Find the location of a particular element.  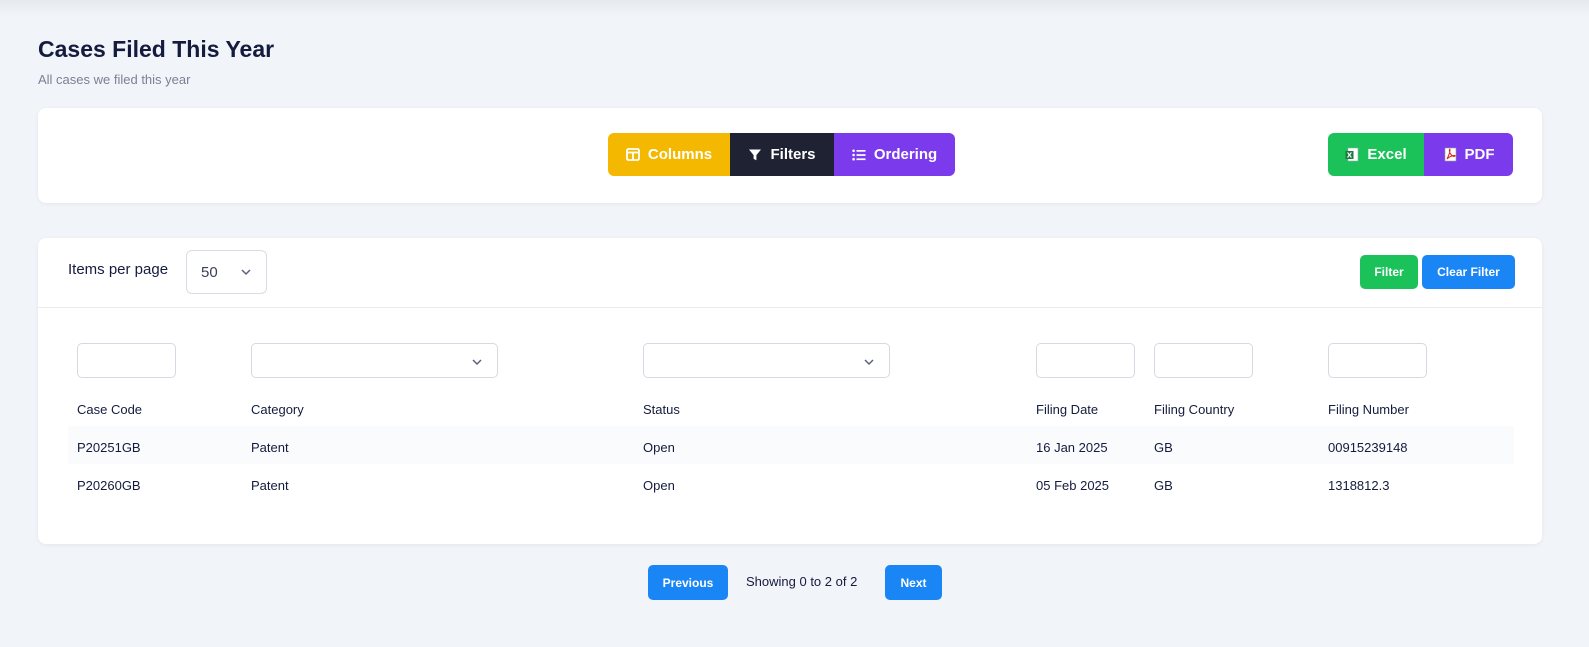

cell-case-code: P20260GB is located at coordinates (109, 485).